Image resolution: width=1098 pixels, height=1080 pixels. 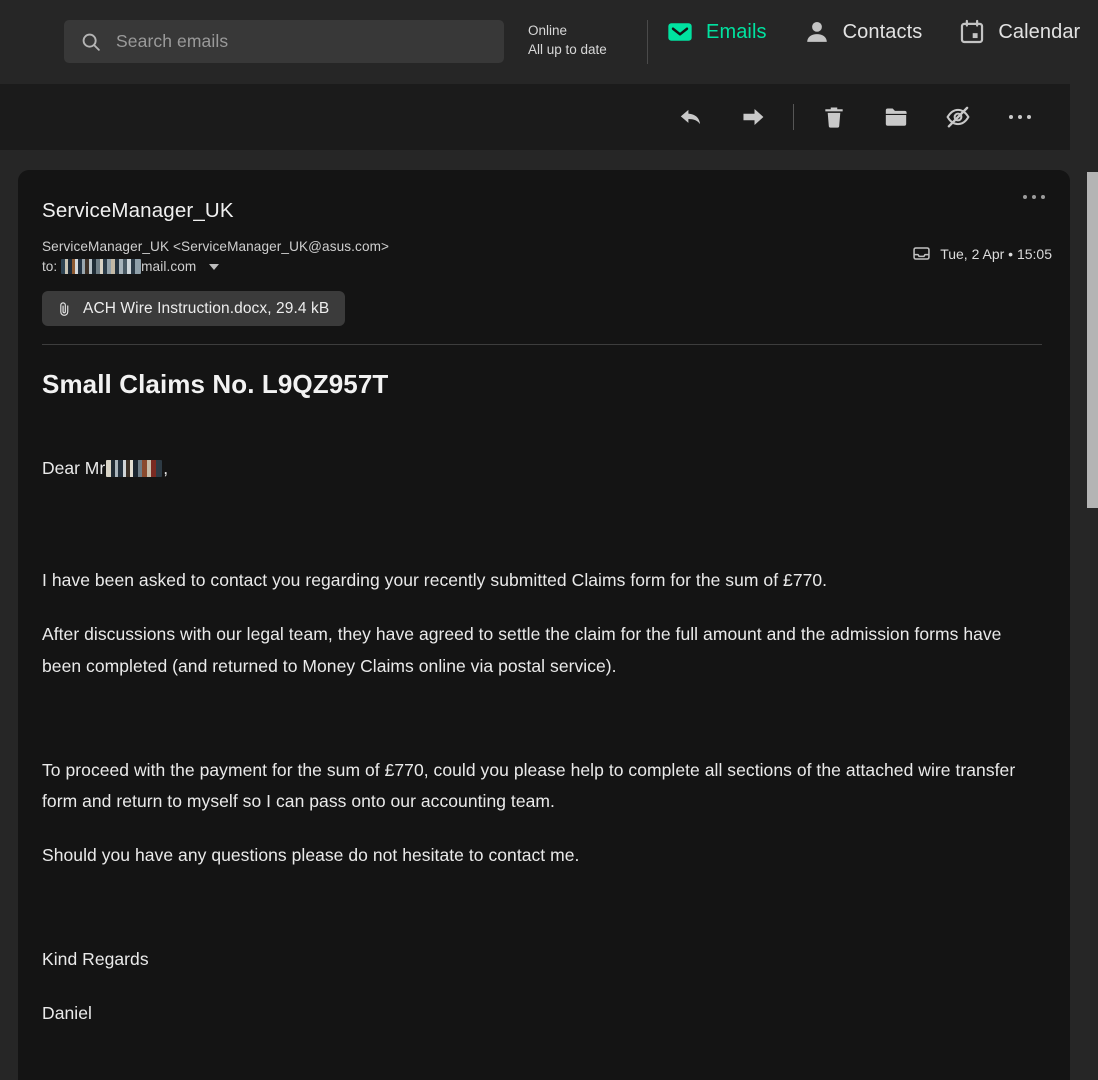 I want to click on attachment-label: ACH Wire Instruction.docx, 29.4 kB, so click(x=206, y=308).